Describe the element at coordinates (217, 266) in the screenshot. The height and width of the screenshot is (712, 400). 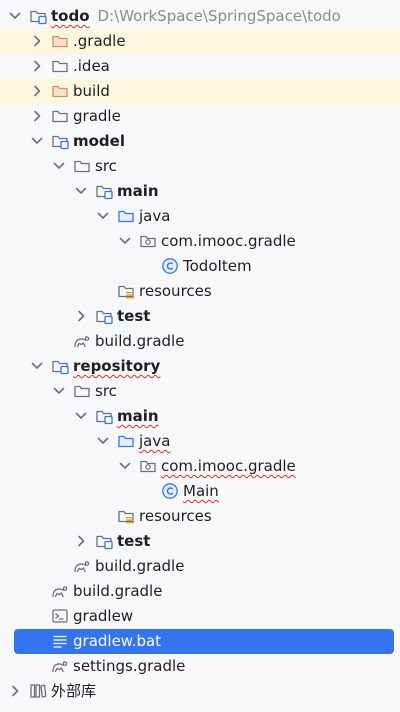
I see `tree-item-text: TodoItem` at that location.